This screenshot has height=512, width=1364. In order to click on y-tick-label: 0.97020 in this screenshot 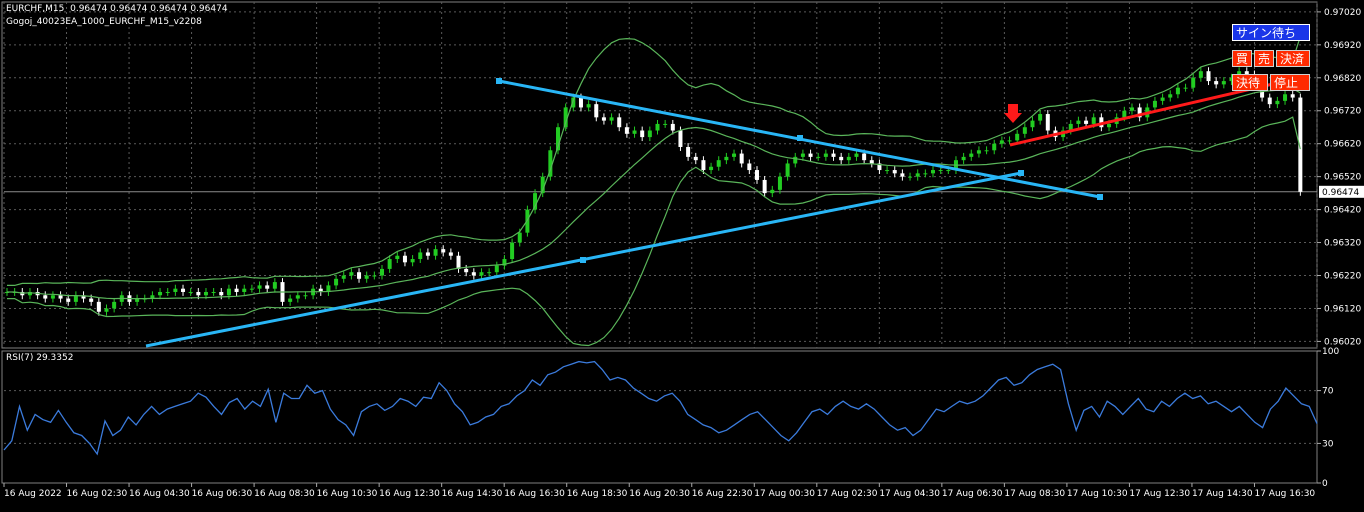, I will do `click(1342, 13)`.